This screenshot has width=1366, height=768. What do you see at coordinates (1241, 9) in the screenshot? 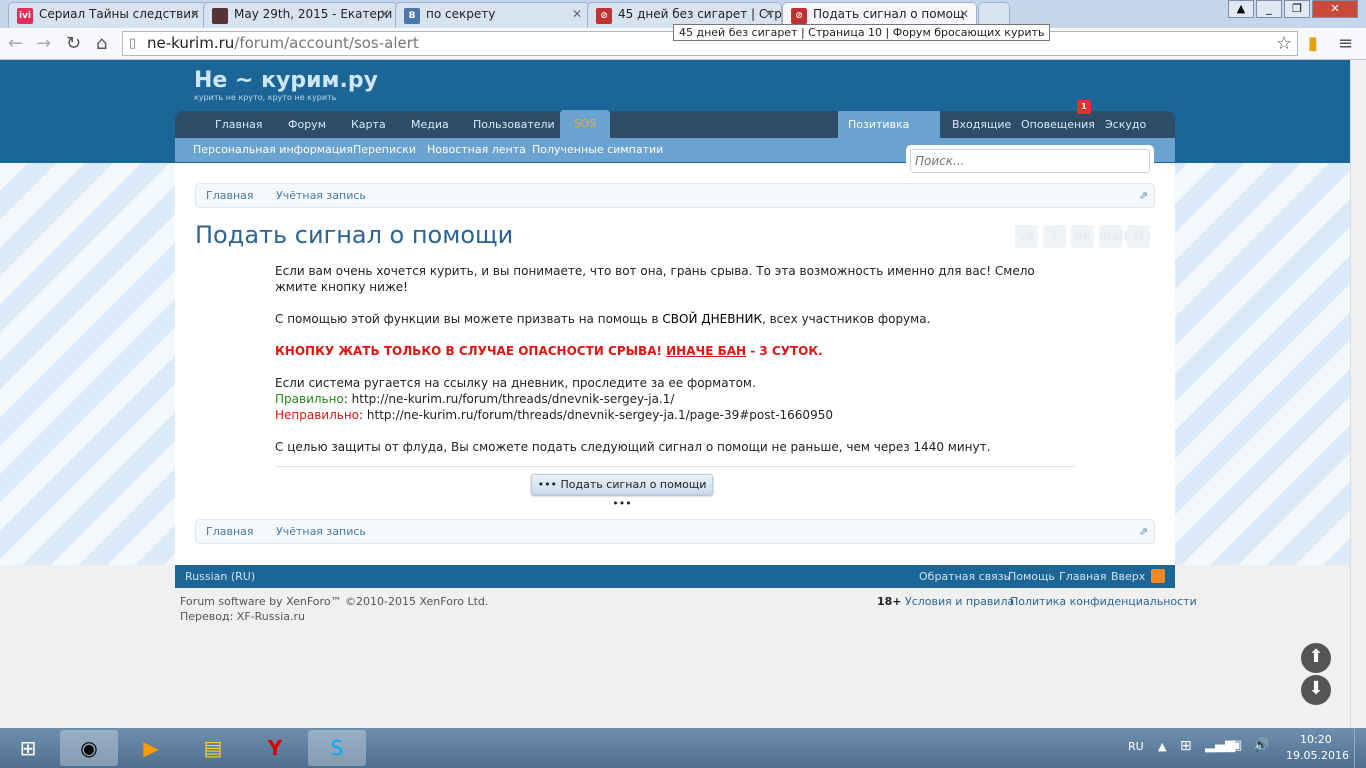
I see `user-icon: ▲` at bounding box center [1241, 9].